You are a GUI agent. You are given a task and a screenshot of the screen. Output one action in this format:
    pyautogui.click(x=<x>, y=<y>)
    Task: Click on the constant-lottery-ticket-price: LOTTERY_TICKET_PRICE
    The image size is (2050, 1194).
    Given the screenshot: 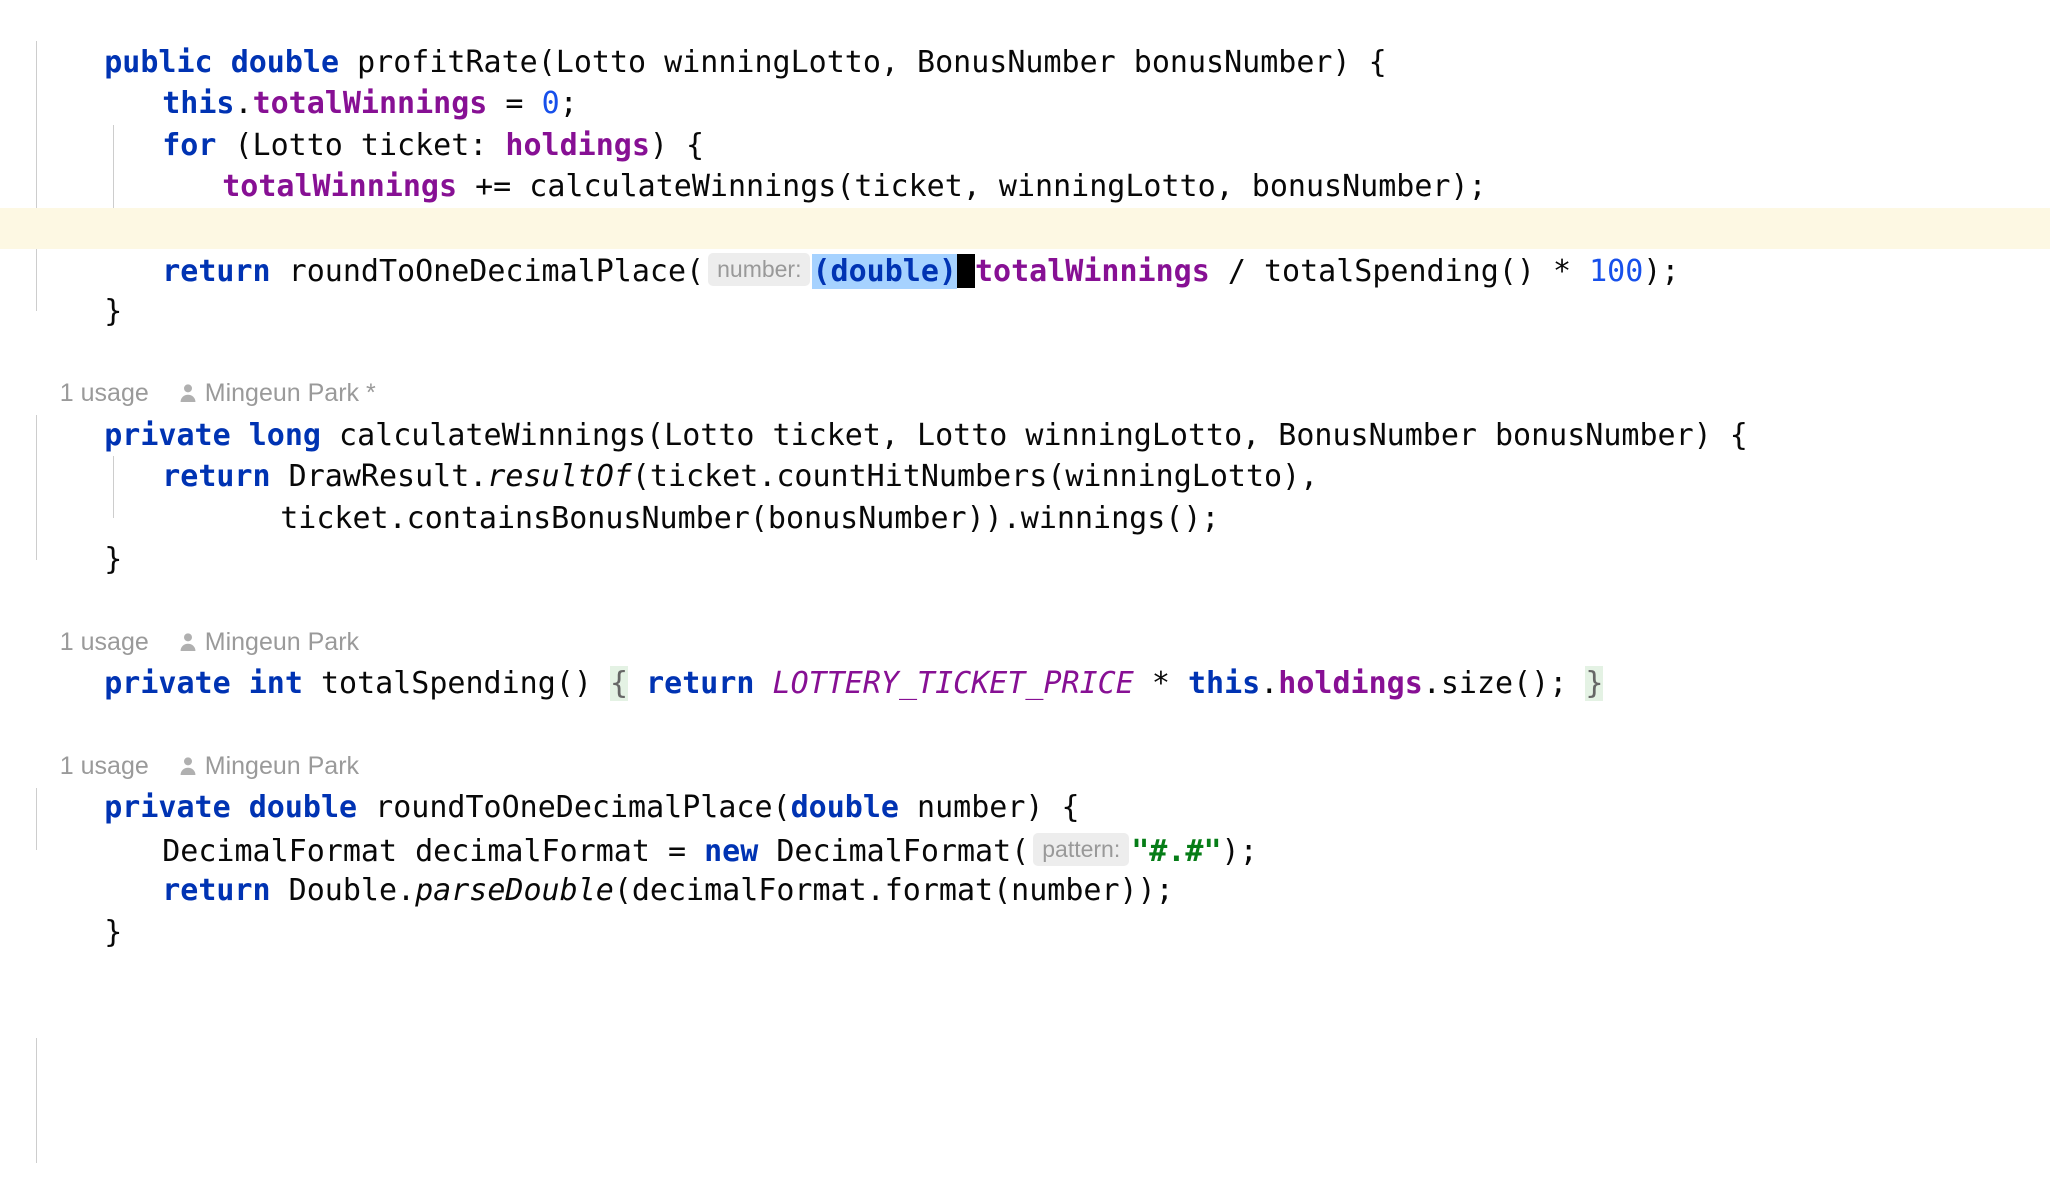 What is the action you would take?
    pyautogui.click(x=953, y=683)
    